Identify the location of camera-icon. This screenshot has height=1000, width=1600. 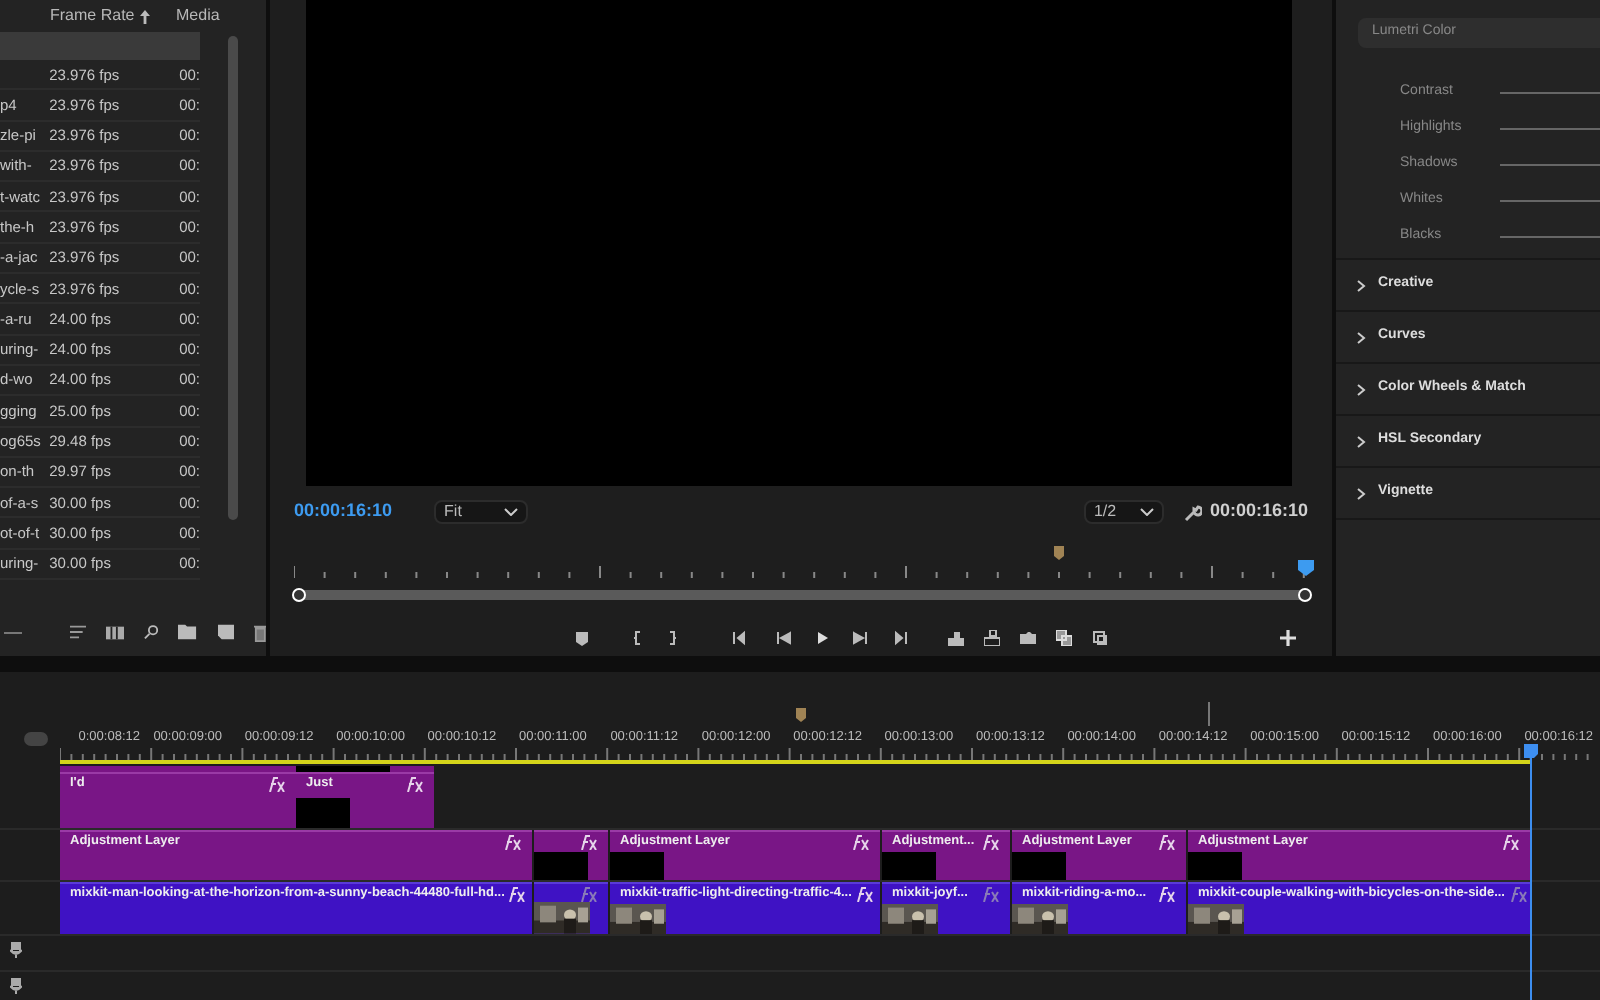
(1028, 638).